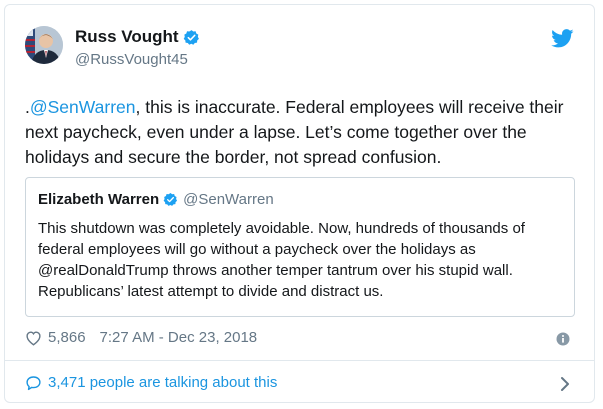 The height and width of the screenshot is (409, 603). I want to click on conversation-label: 3,471 people are talking about this, so click(162, 382).